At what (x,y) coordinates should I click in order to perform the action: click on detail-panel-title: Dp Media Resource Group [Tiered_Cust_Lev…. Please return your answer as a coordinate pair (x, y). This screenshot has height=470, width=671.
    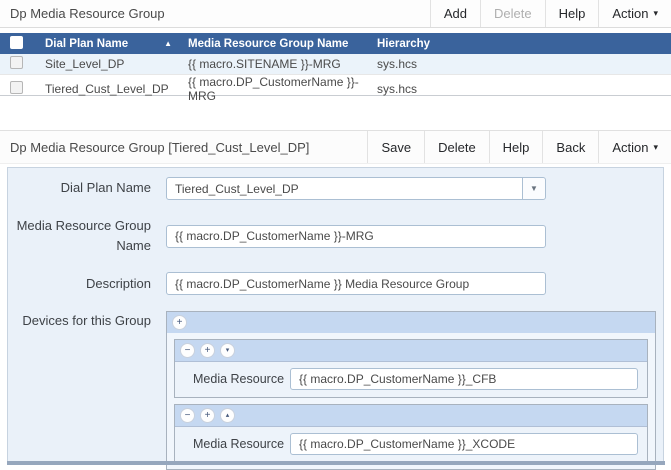
    Looking at the image, I should click on (160, 147).